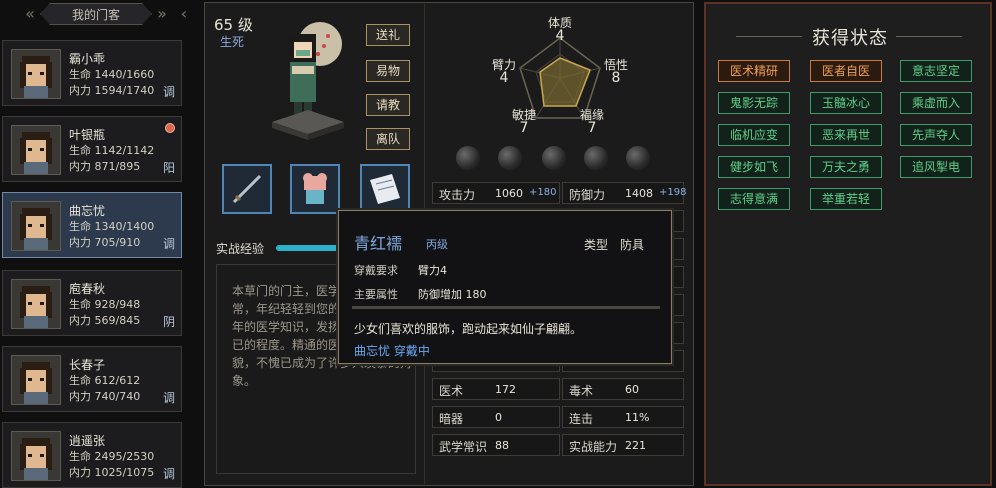  I want to click on guest-card: 曲忘忧 生命 1340/1400 内力 705/910 调, so click(92, 225).